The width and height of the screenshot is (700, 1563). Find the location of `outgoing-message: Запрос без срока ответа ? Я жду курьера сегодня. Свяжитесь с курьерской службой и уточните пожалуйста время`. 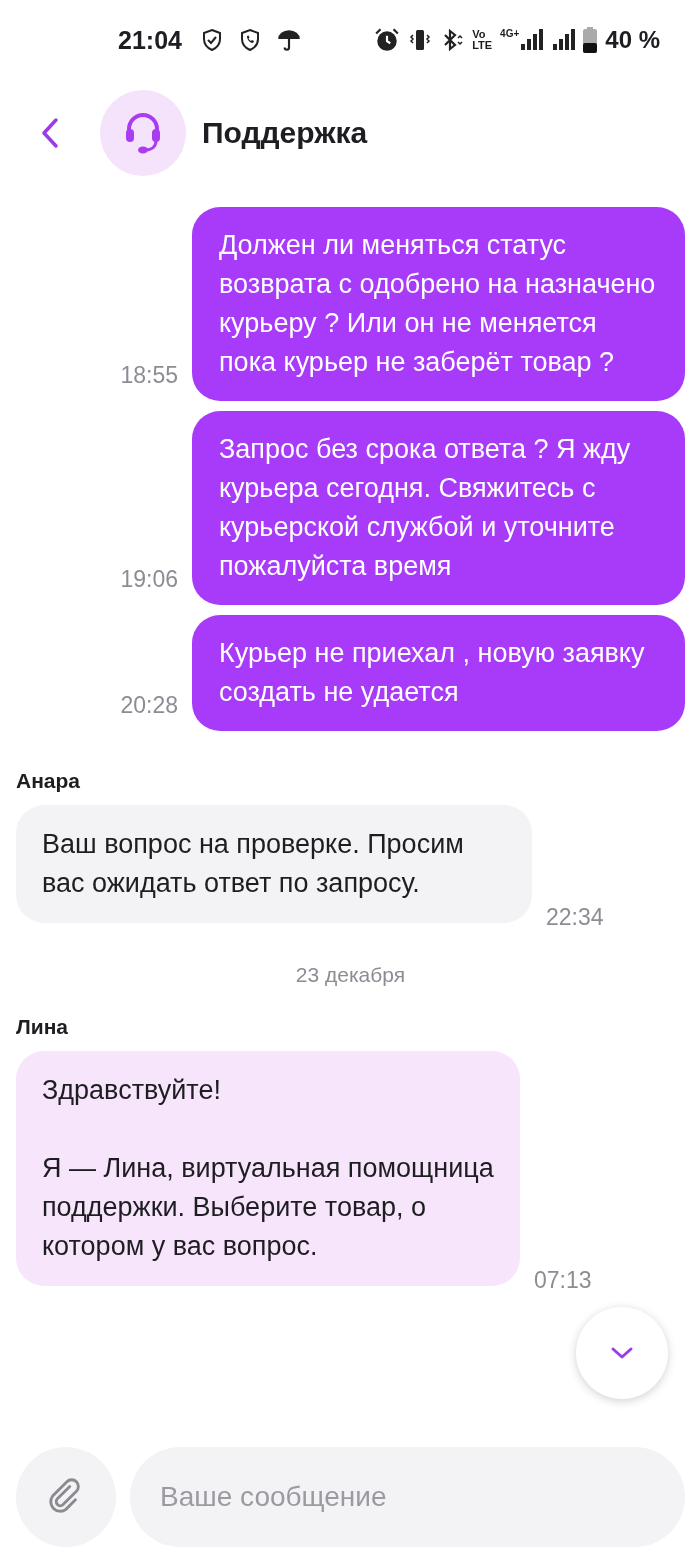

outgoing-message: Запрос без срока ответа ? Я жду курьера сегодня. Свяжитесь с курьерской службой и уточните пожалуйста время is located at coordinates (438, 508).